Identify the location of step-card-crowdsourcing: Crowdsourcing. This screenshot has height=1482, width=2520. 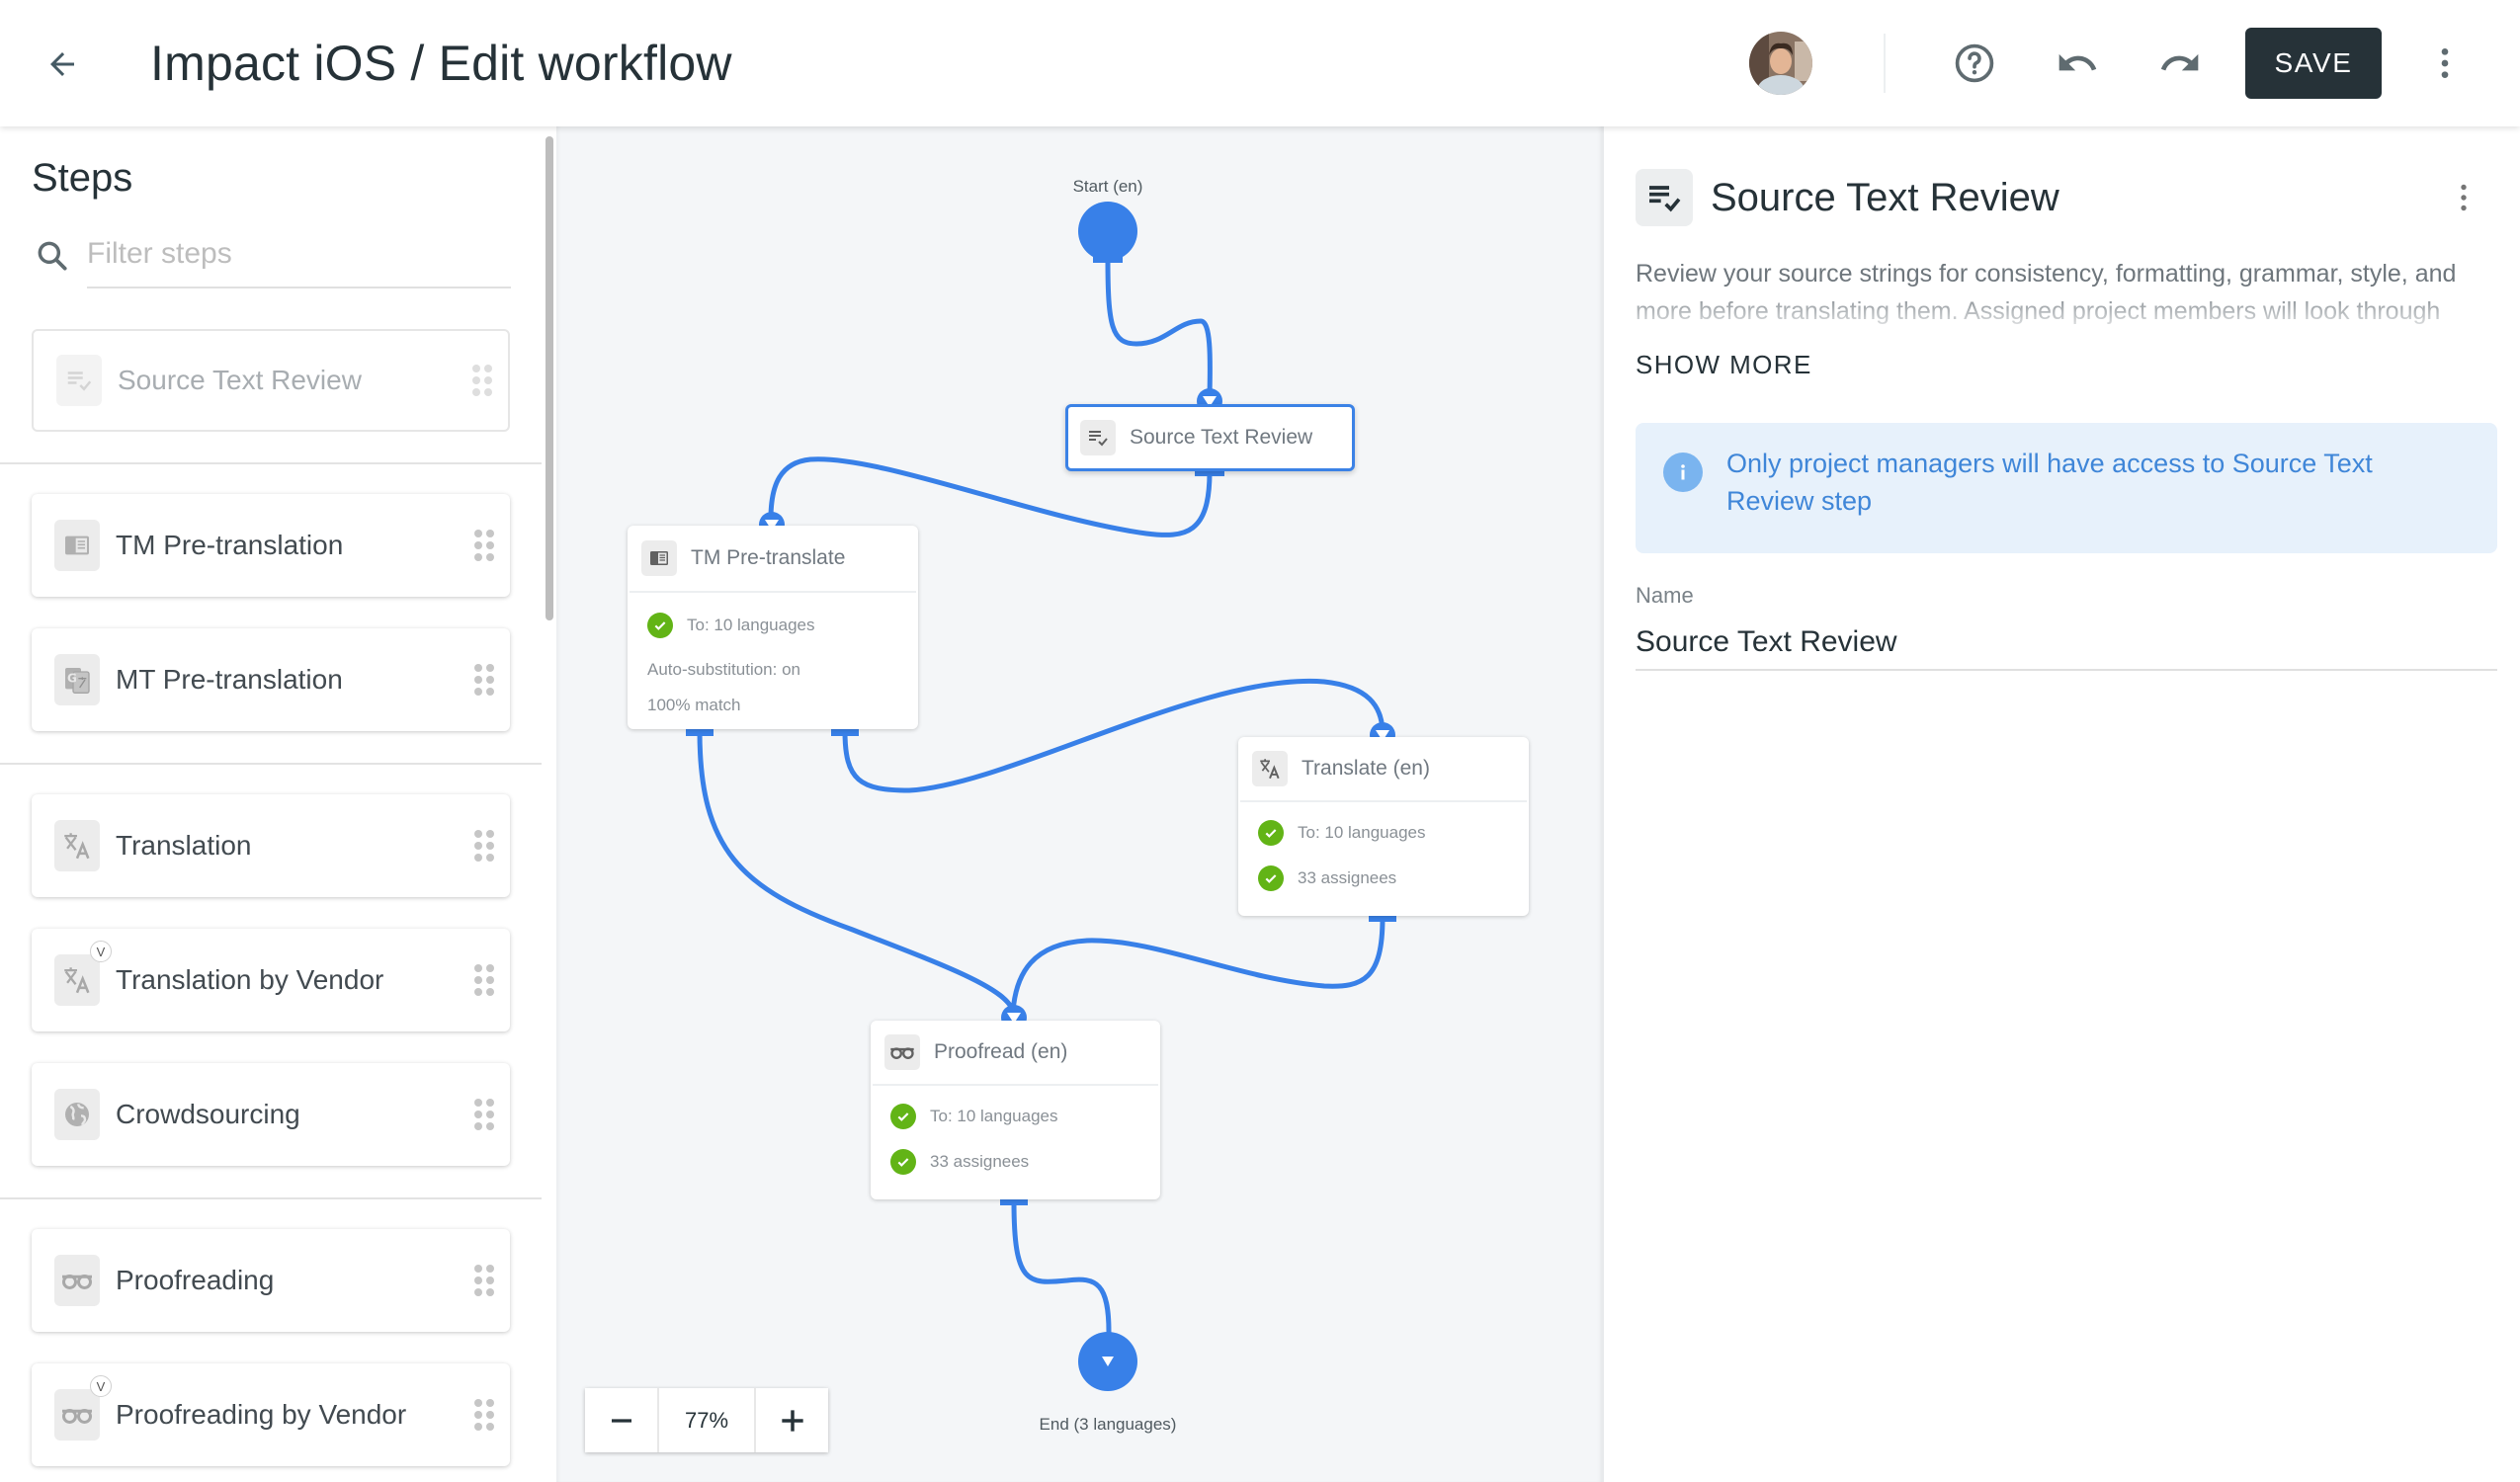
(271, 1114).